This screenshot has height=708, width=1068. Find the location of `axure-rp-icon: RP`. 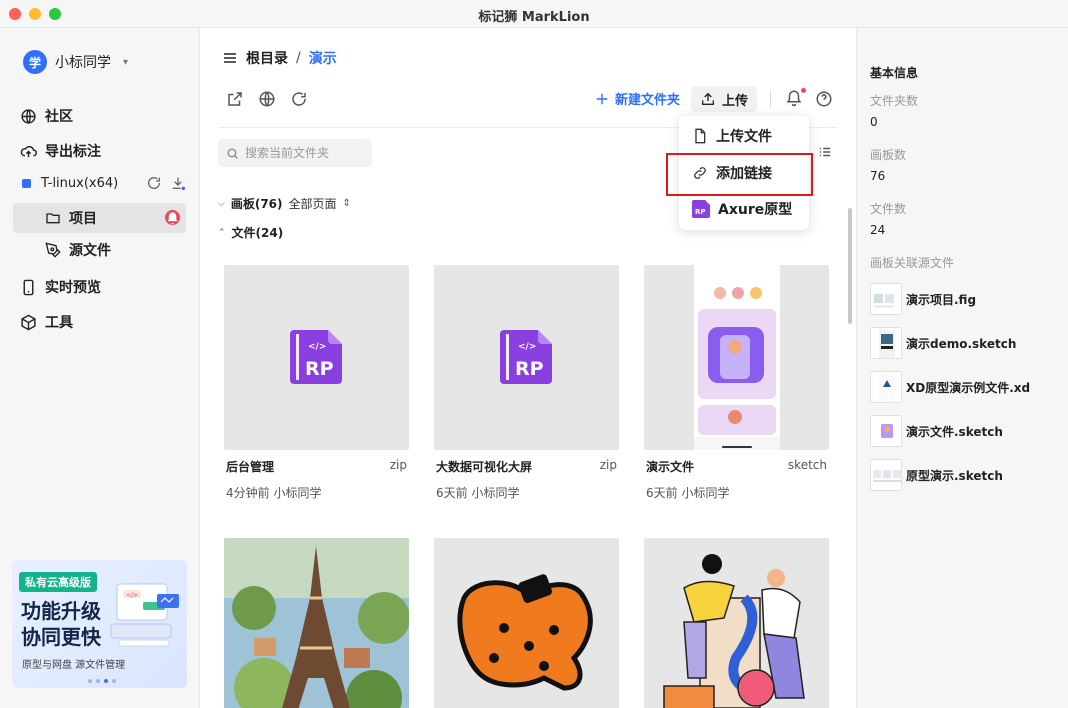

axure-rp-icon: RP is located at coordinates (701, 209).